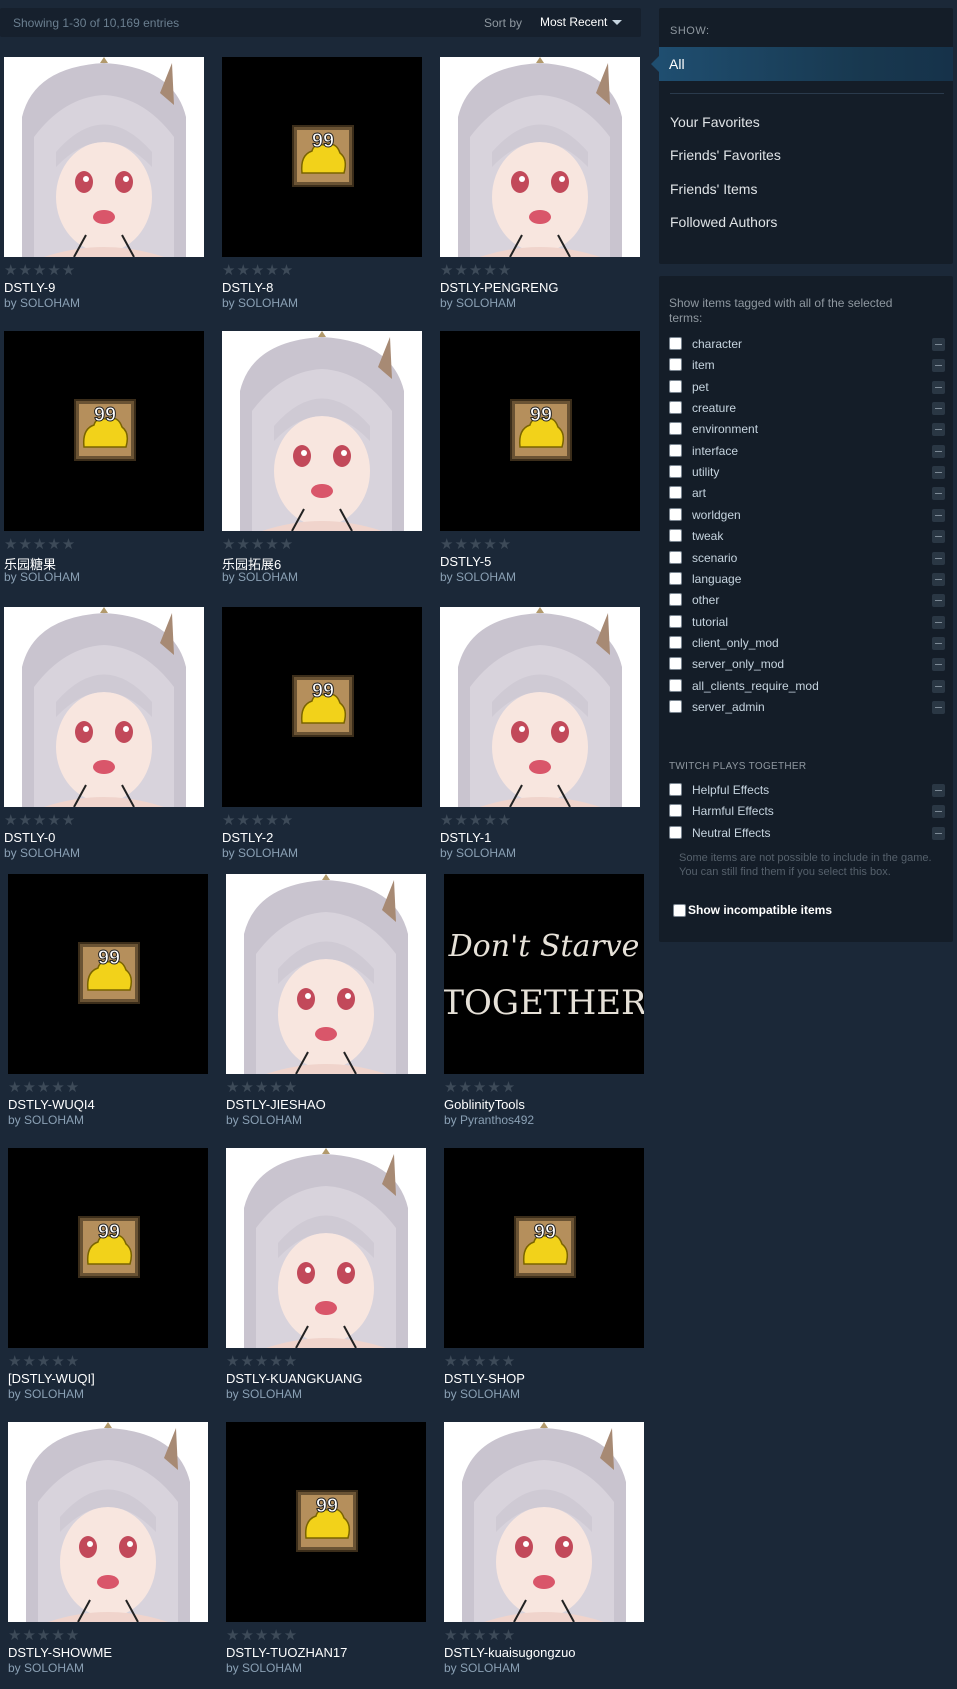 The width and height of the screenshot is (957, 1689). Describe the element at coordinates (807, 344) in the screenshot. I see `tag-filter-character: character` at that location.